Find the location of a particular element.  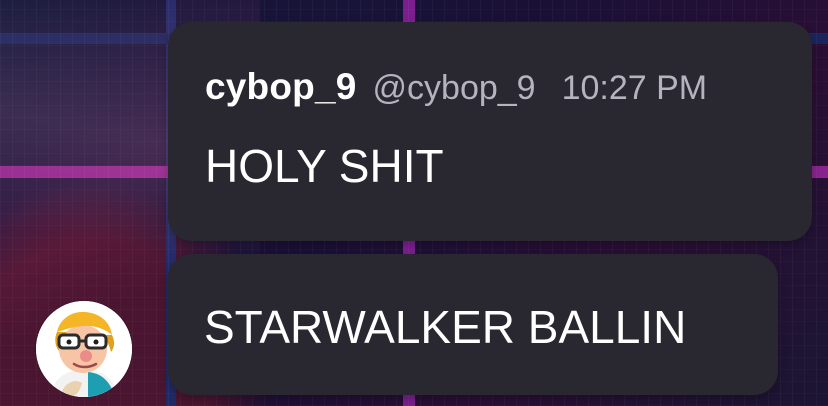

message-meta: cybop_9 @cybop_9 10:27 PM is located at coordinates (490, 87).